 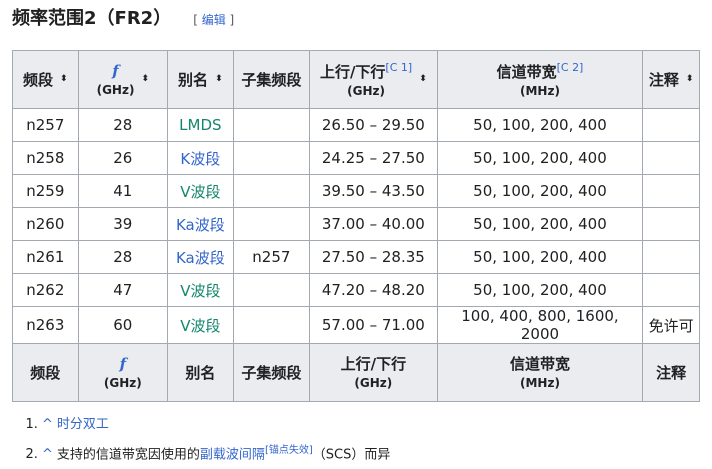 I want to click on foot-header-ul-dl: 上行/下行 (GHz), so click(x=373, y=372).